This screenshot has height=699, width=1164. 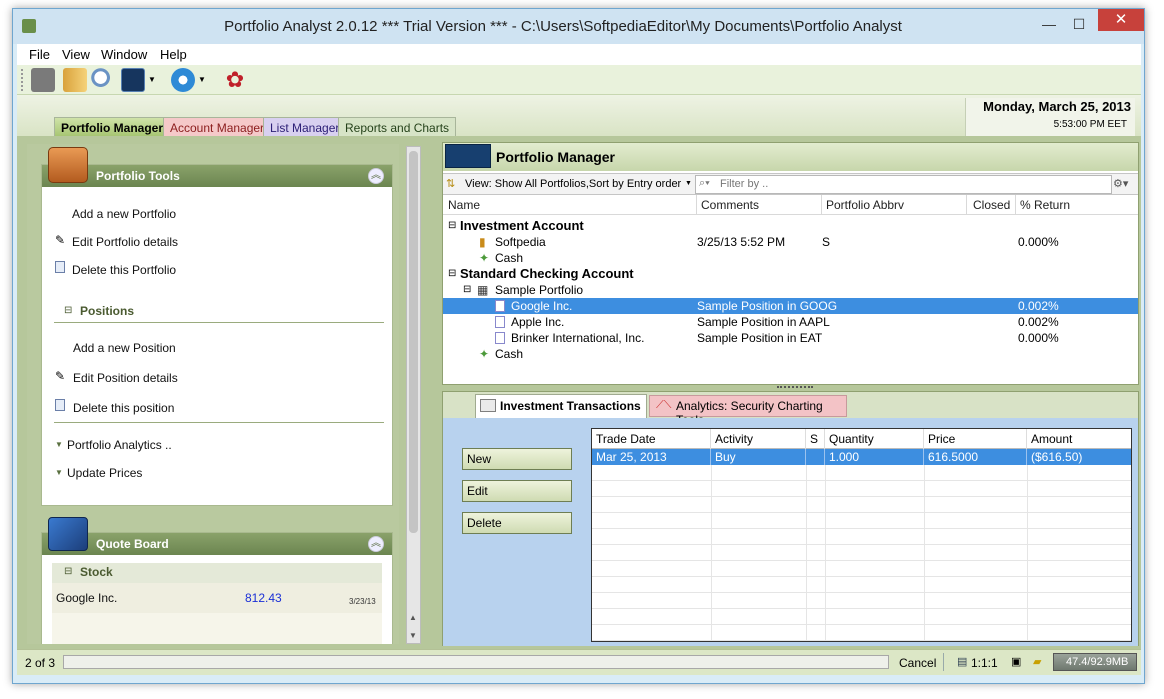 I want to click on collapse-stock-icon: ⊟, so click(x=68, y=571).